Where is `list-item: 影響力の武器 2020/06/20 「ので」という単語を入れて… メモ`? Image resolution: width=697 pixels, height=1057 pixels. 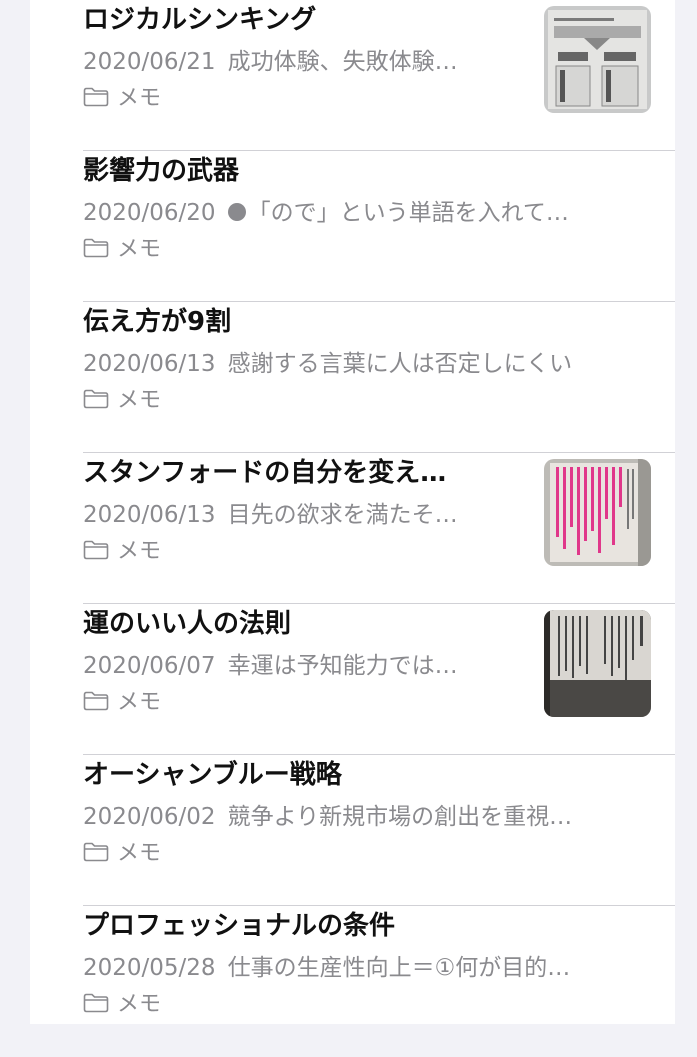 list-item: 影響力の武器 2020/06/20 「ので」という単語を入れて… メモ is located at coordinates (352, 226).